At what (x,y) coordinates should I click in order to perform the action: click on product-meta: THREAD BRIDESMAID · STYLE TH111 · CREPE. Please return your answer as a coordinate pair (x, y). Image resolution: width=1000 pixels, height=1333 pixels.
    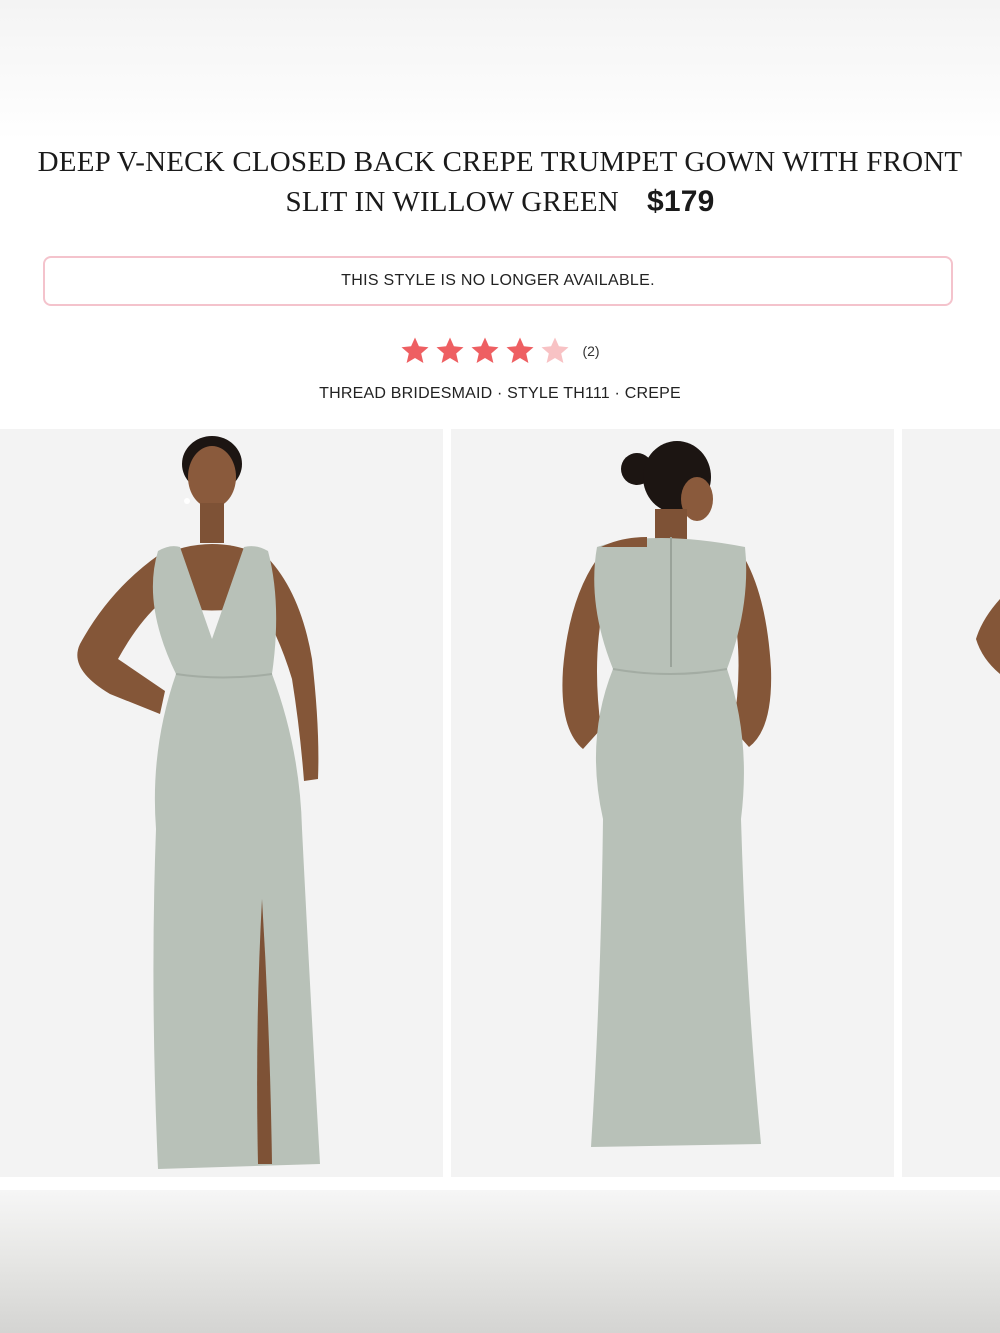
    Looking at the image, I should click on (500, 393).